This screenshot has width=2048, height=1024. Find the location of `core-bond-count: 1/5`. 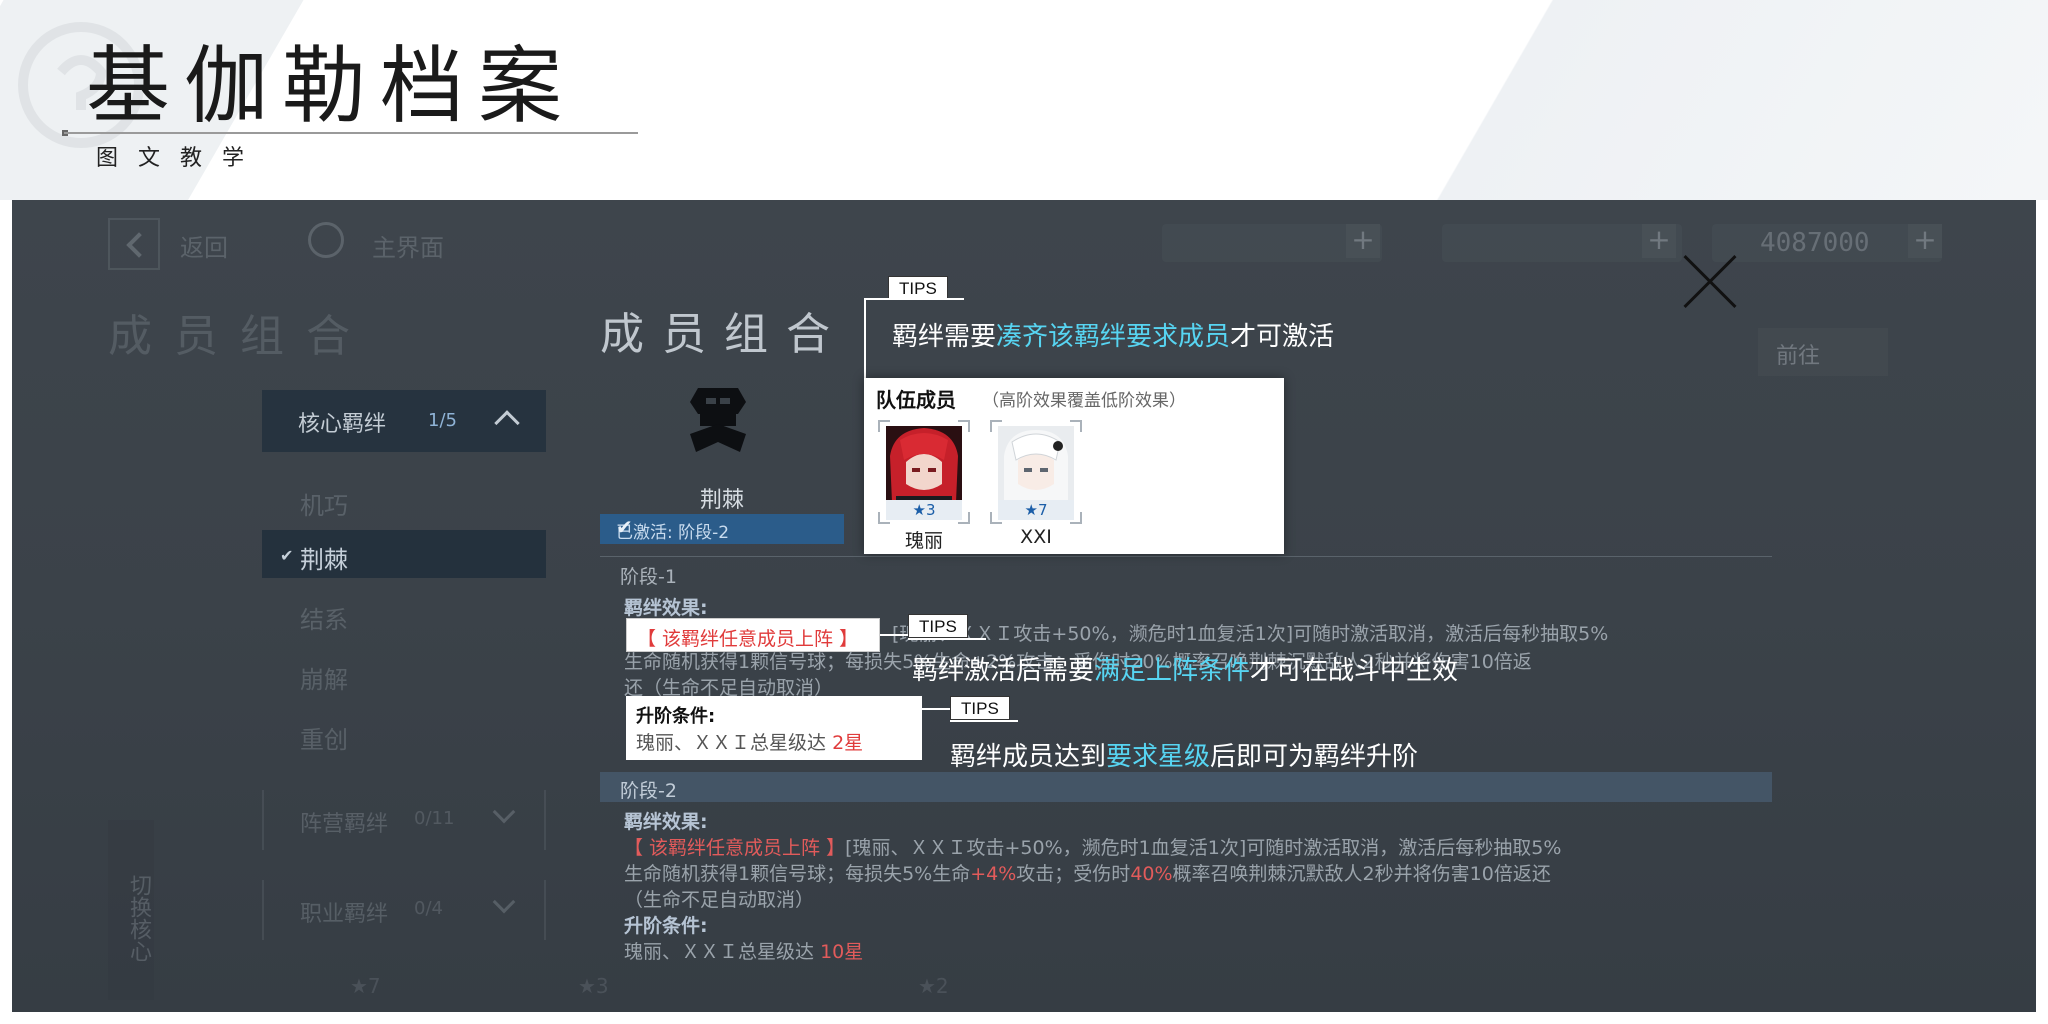

core-bond-count: 1/5 is located at coordinates (442, 420).